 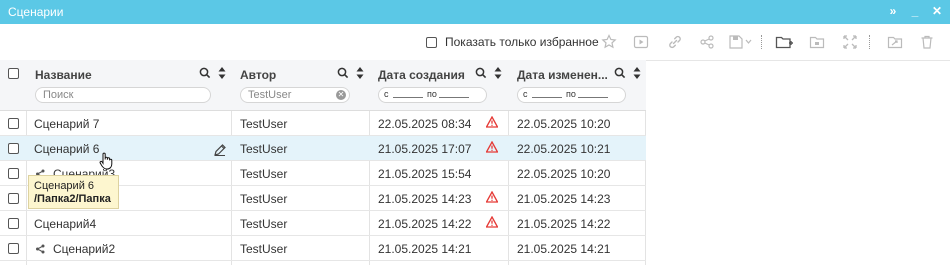 I want to click on edit-icon, so click(x=220, y=151).